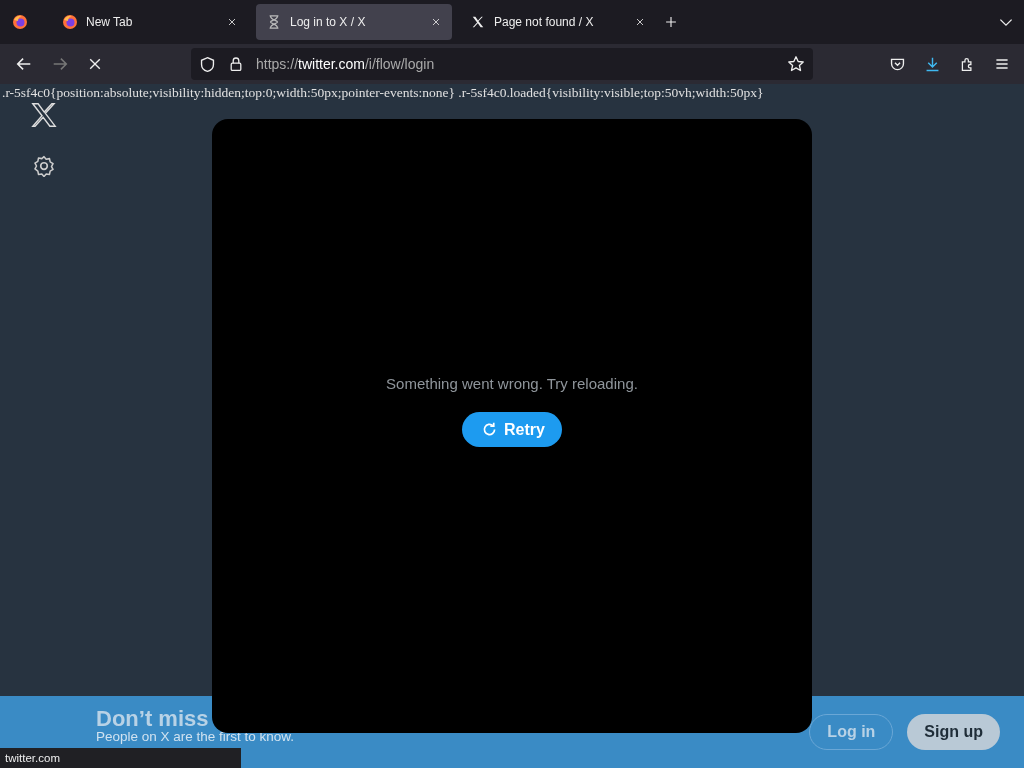 The height and width of the screenshot is (768, 1024). What do you see at coordinates (544, 22) in the screenshot?
I see `tab-title: Page not found / X` at bounding box center [544, 22].